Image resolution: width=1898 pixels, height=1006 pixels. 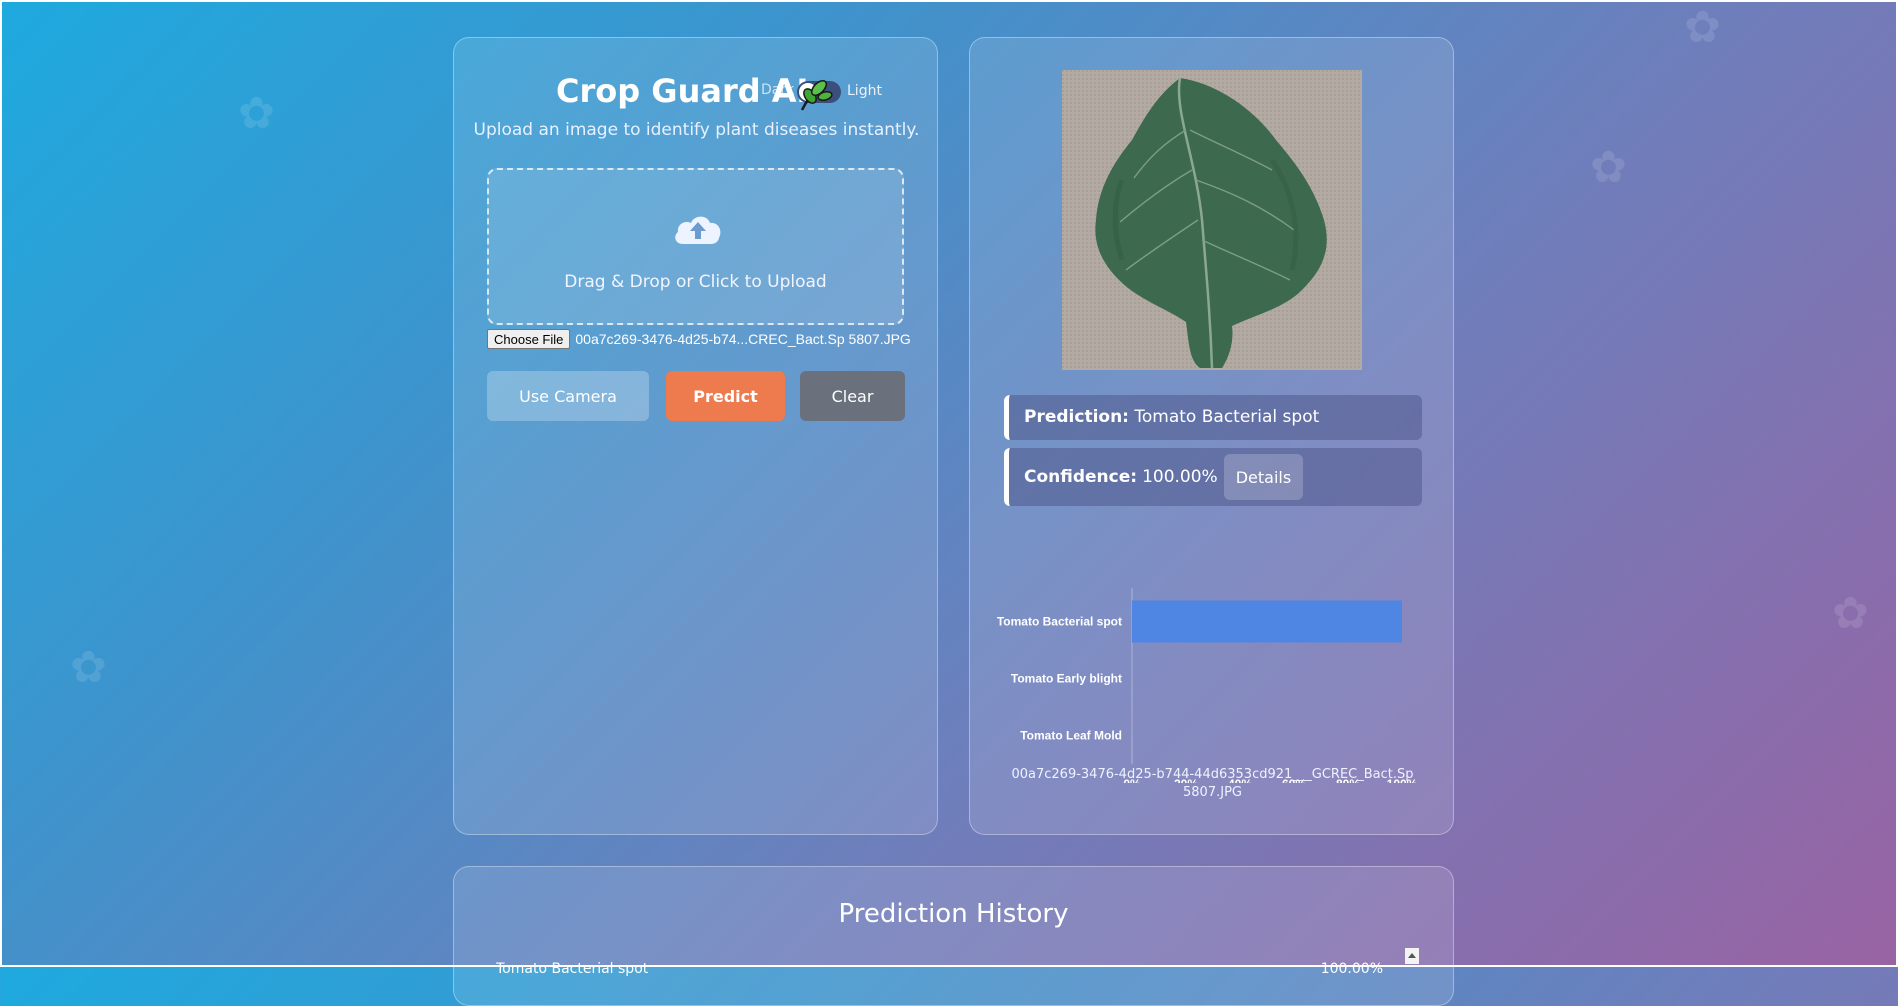 I want to click on history-row-label: Tomato Bacterial spot, so click(x=572, y=969).